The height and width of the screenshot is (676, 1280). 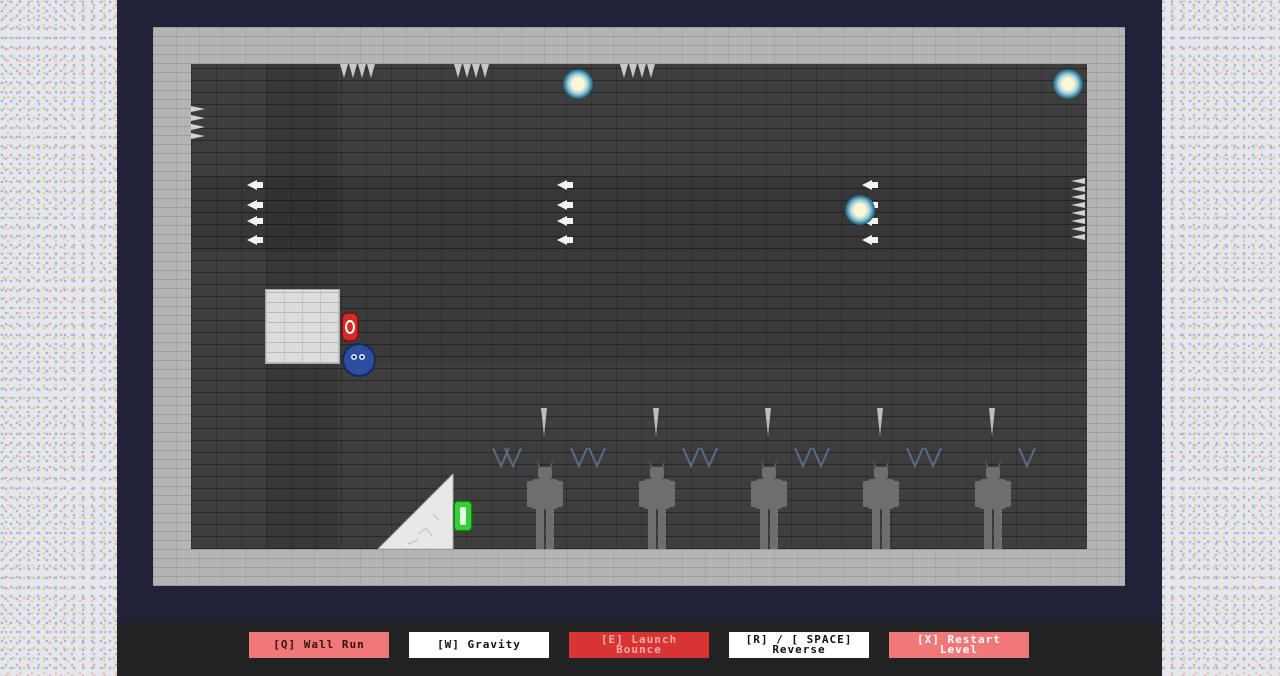 What do you see at coordinates (479, 645) in the screenshot?
I see `gravity-button: [W] Gravity` at bounding box center [479, 645].